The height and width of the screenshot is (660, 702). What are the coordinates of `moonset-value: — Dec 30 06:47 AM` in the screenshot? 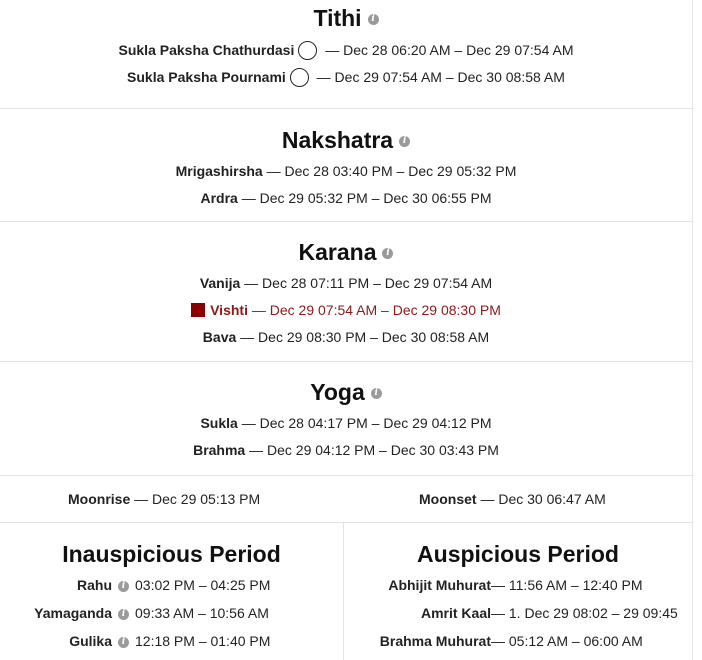 It's located at (541, 499).